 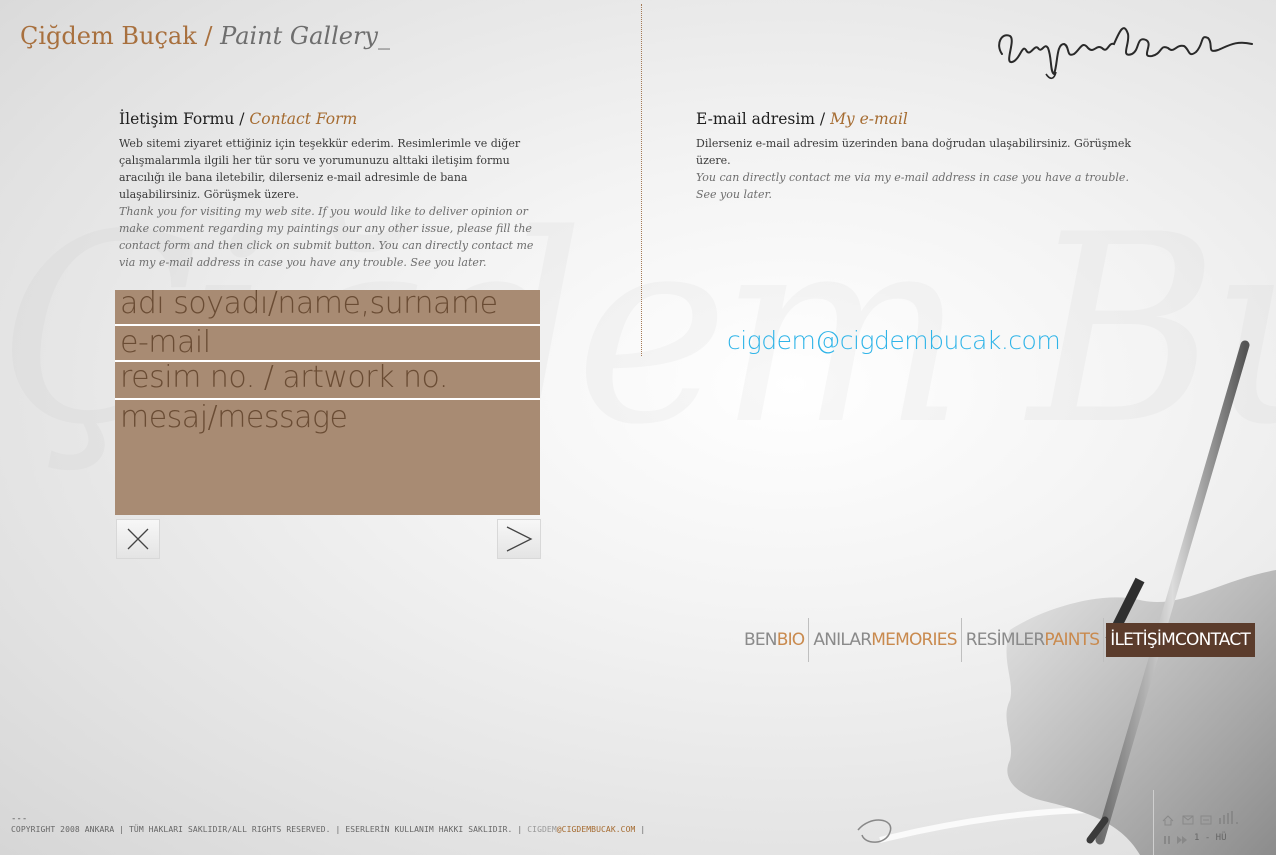 I want to click on mail-icon, so click(x=1188, y=820).